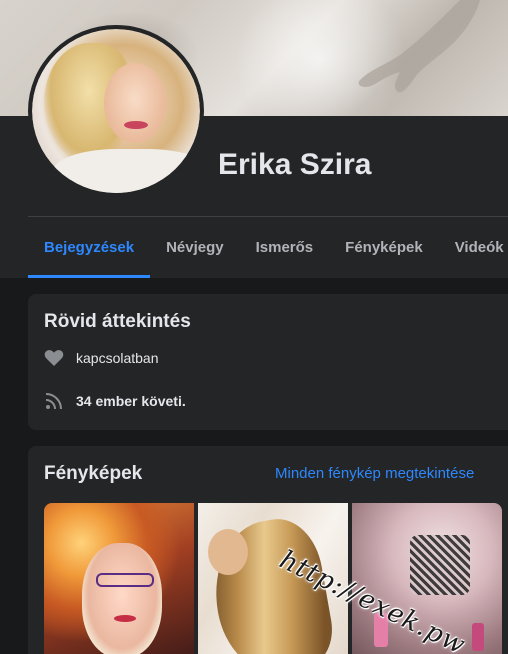 The width and height of the screenshot is (508, 654). What do you see at coordinates (440, 565) in the screenshot?
I see `photo-lace` at bounding box center [440, 565].